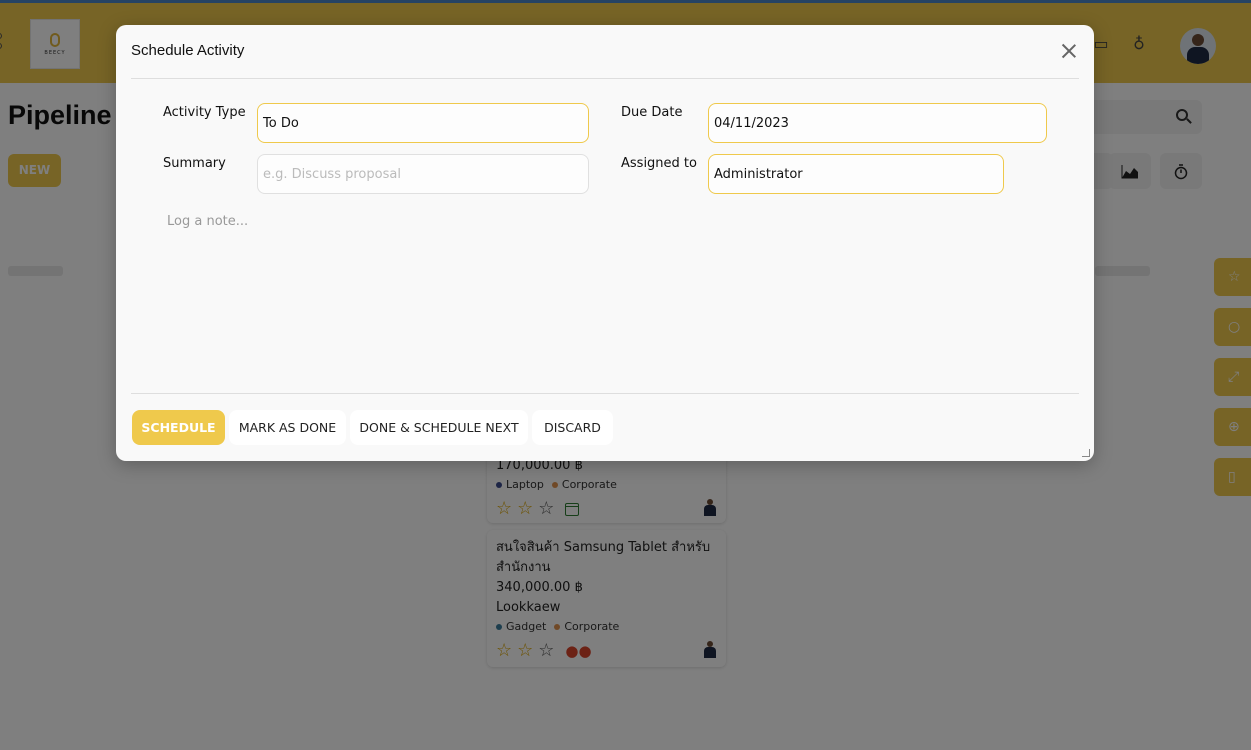 The image size is (1251, 750). Describe the element at coordinates (423, 123) in the screenshot. I see `activity-type-field: To Do` at that location.